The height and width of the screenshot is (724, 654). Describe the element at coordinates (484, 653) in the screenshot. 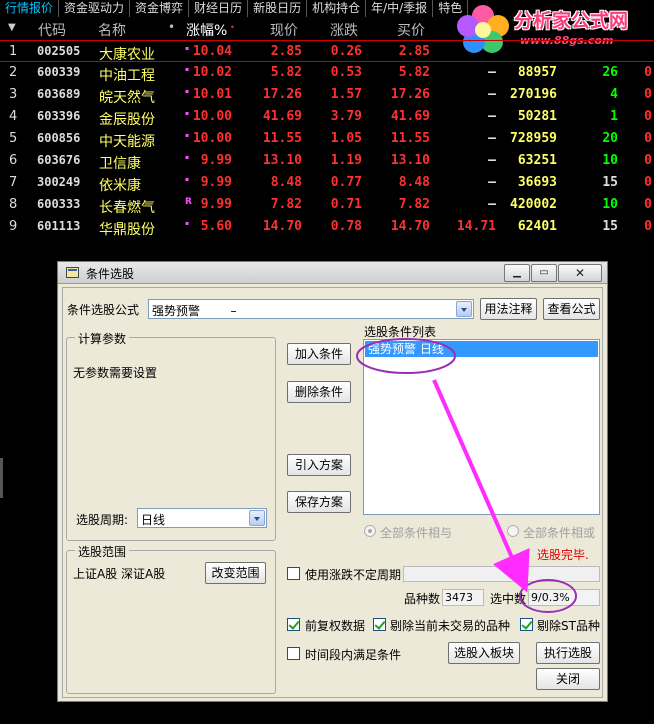

I see `add-to-block-button: 选股入板块` at that location.